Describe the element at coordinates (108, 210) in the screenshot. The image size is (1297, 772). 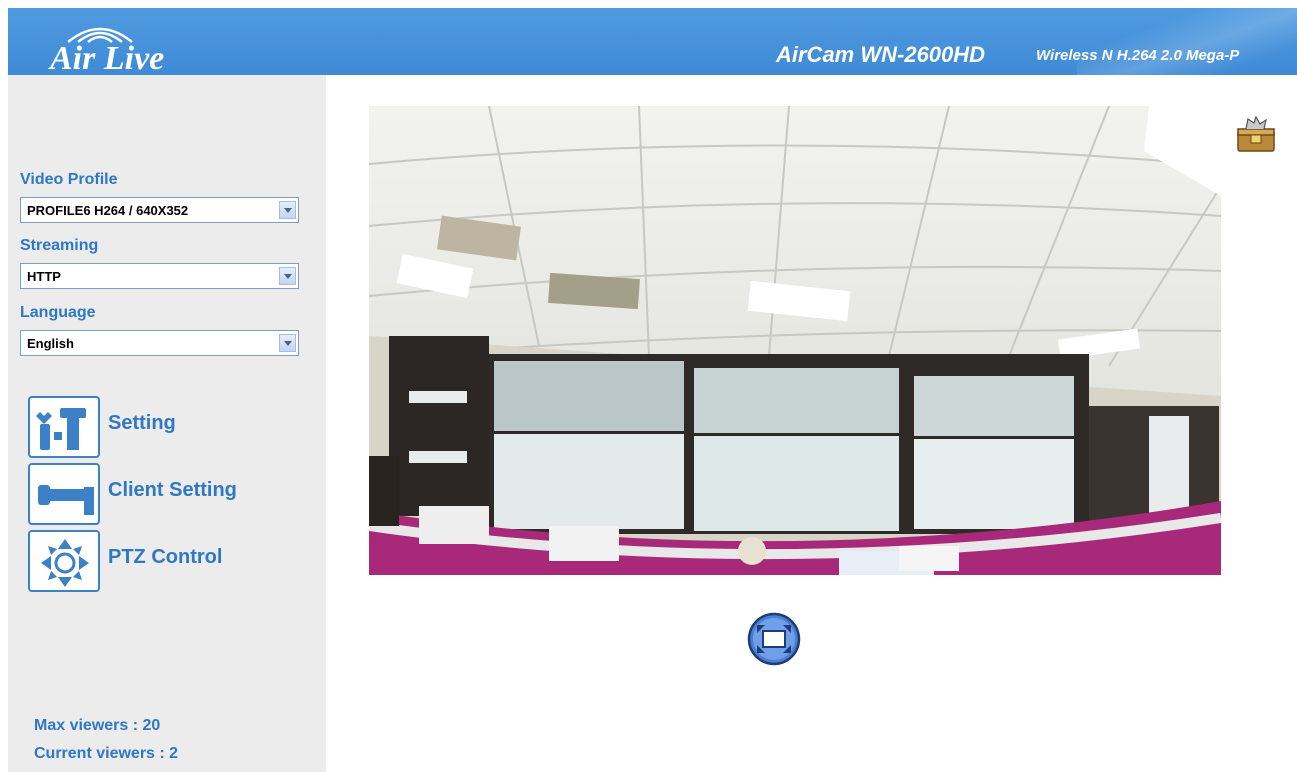
I see `video-profile-value: PROFILE6 H264 / 640X352` at that location.